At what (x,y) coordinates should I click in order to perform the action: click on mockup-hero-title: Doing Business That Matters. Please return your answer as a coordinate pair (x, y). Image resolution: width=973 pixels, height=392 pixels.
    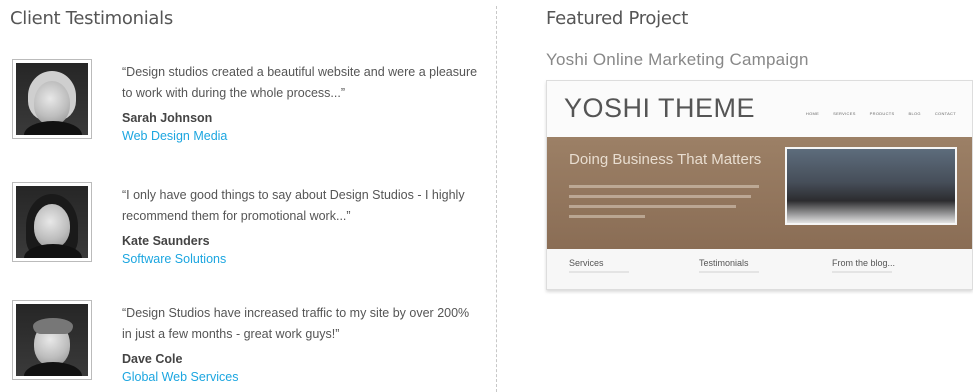
    Looking at the image, I should click on (665, 159).